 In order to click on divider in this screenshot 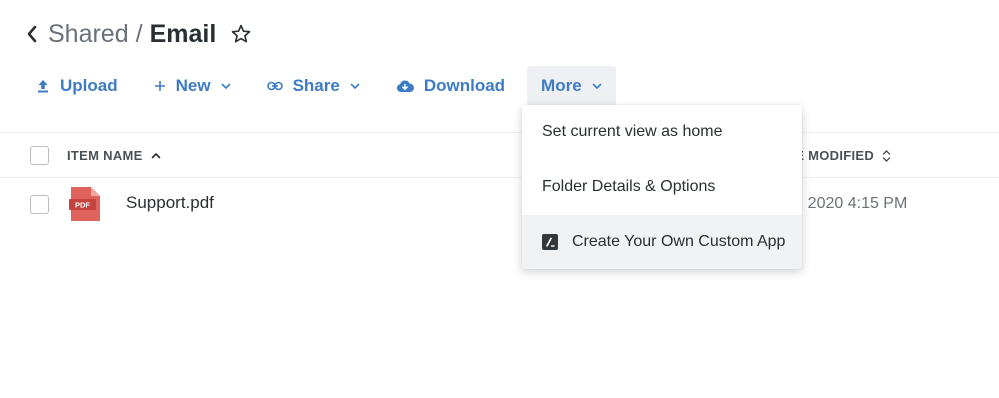, I will do `click(499, 177)`.